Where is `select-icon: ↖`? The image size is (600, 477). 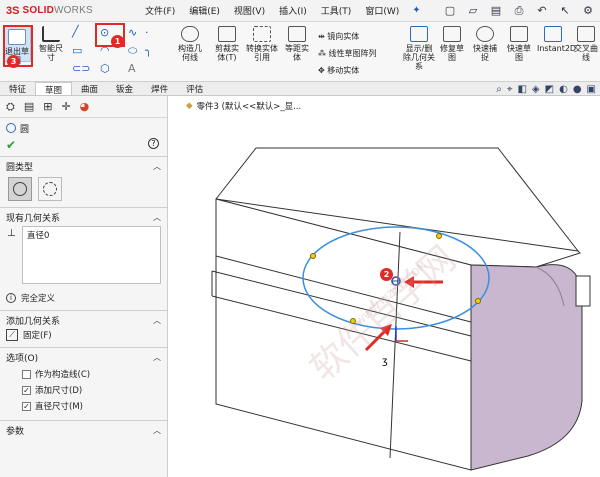
select-icon: ↖ is located at coordinates (565, 10).